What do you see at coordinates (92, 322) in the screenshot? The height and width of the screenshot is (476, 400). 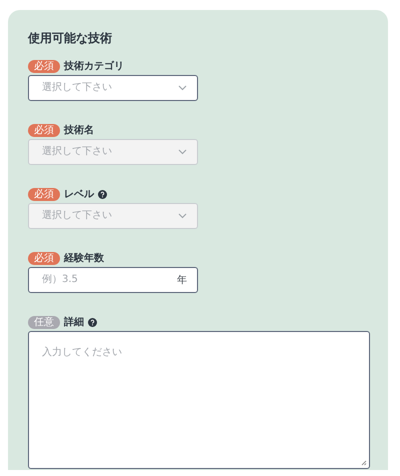 I see `help-icon` at bounding box center [92, 322].